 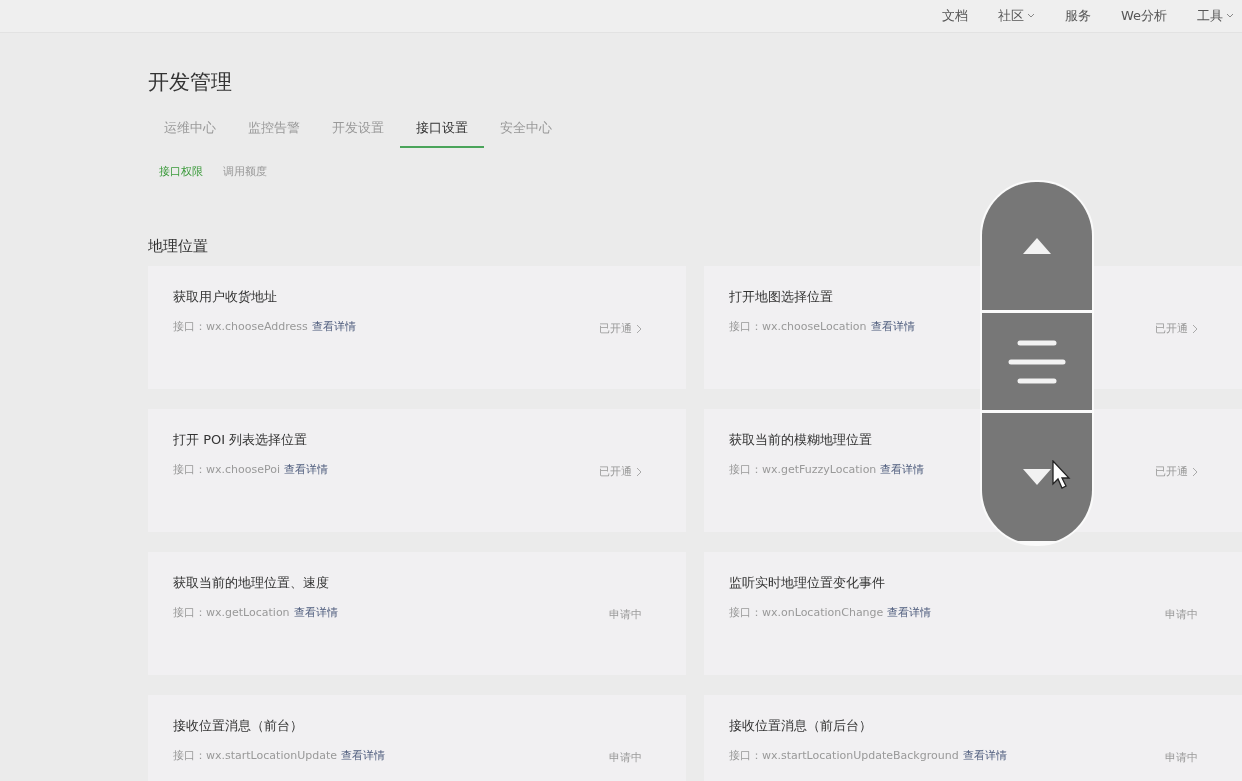 I want to click on api-title: 打开 POI 列表选择位置, so click(x=241, y=440).